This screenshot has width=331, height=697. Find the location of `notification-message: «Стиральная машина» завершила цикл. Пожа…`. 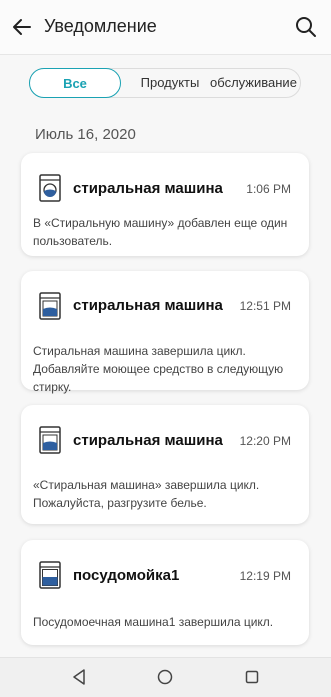

notification-message: «Стиральная машина» завершила цикл. Пожа… is located at coordinates (146, 494).